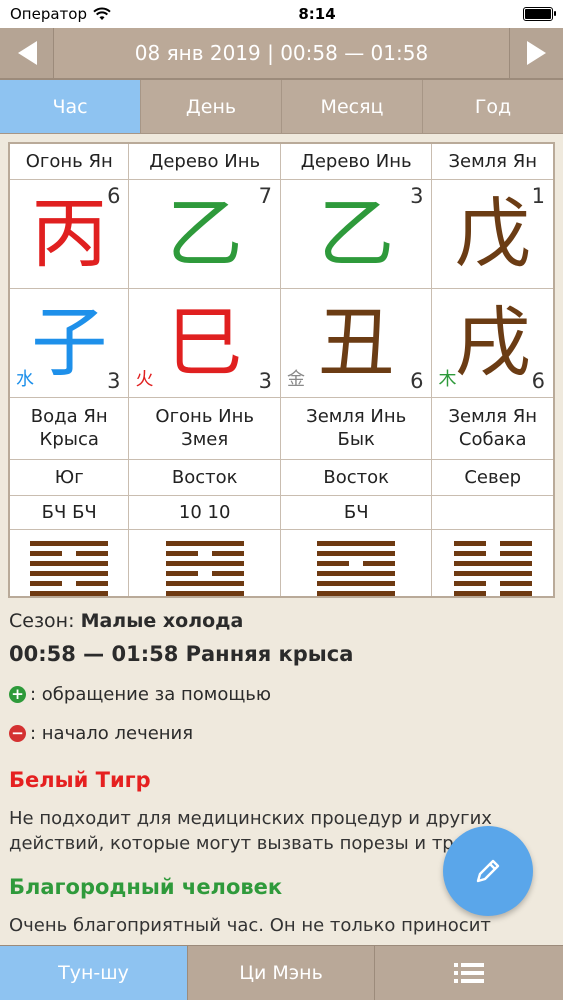  Describe the element at coordinates (144, 379) in the screenshot. I see `branch-element-glyph: 火` at that location.